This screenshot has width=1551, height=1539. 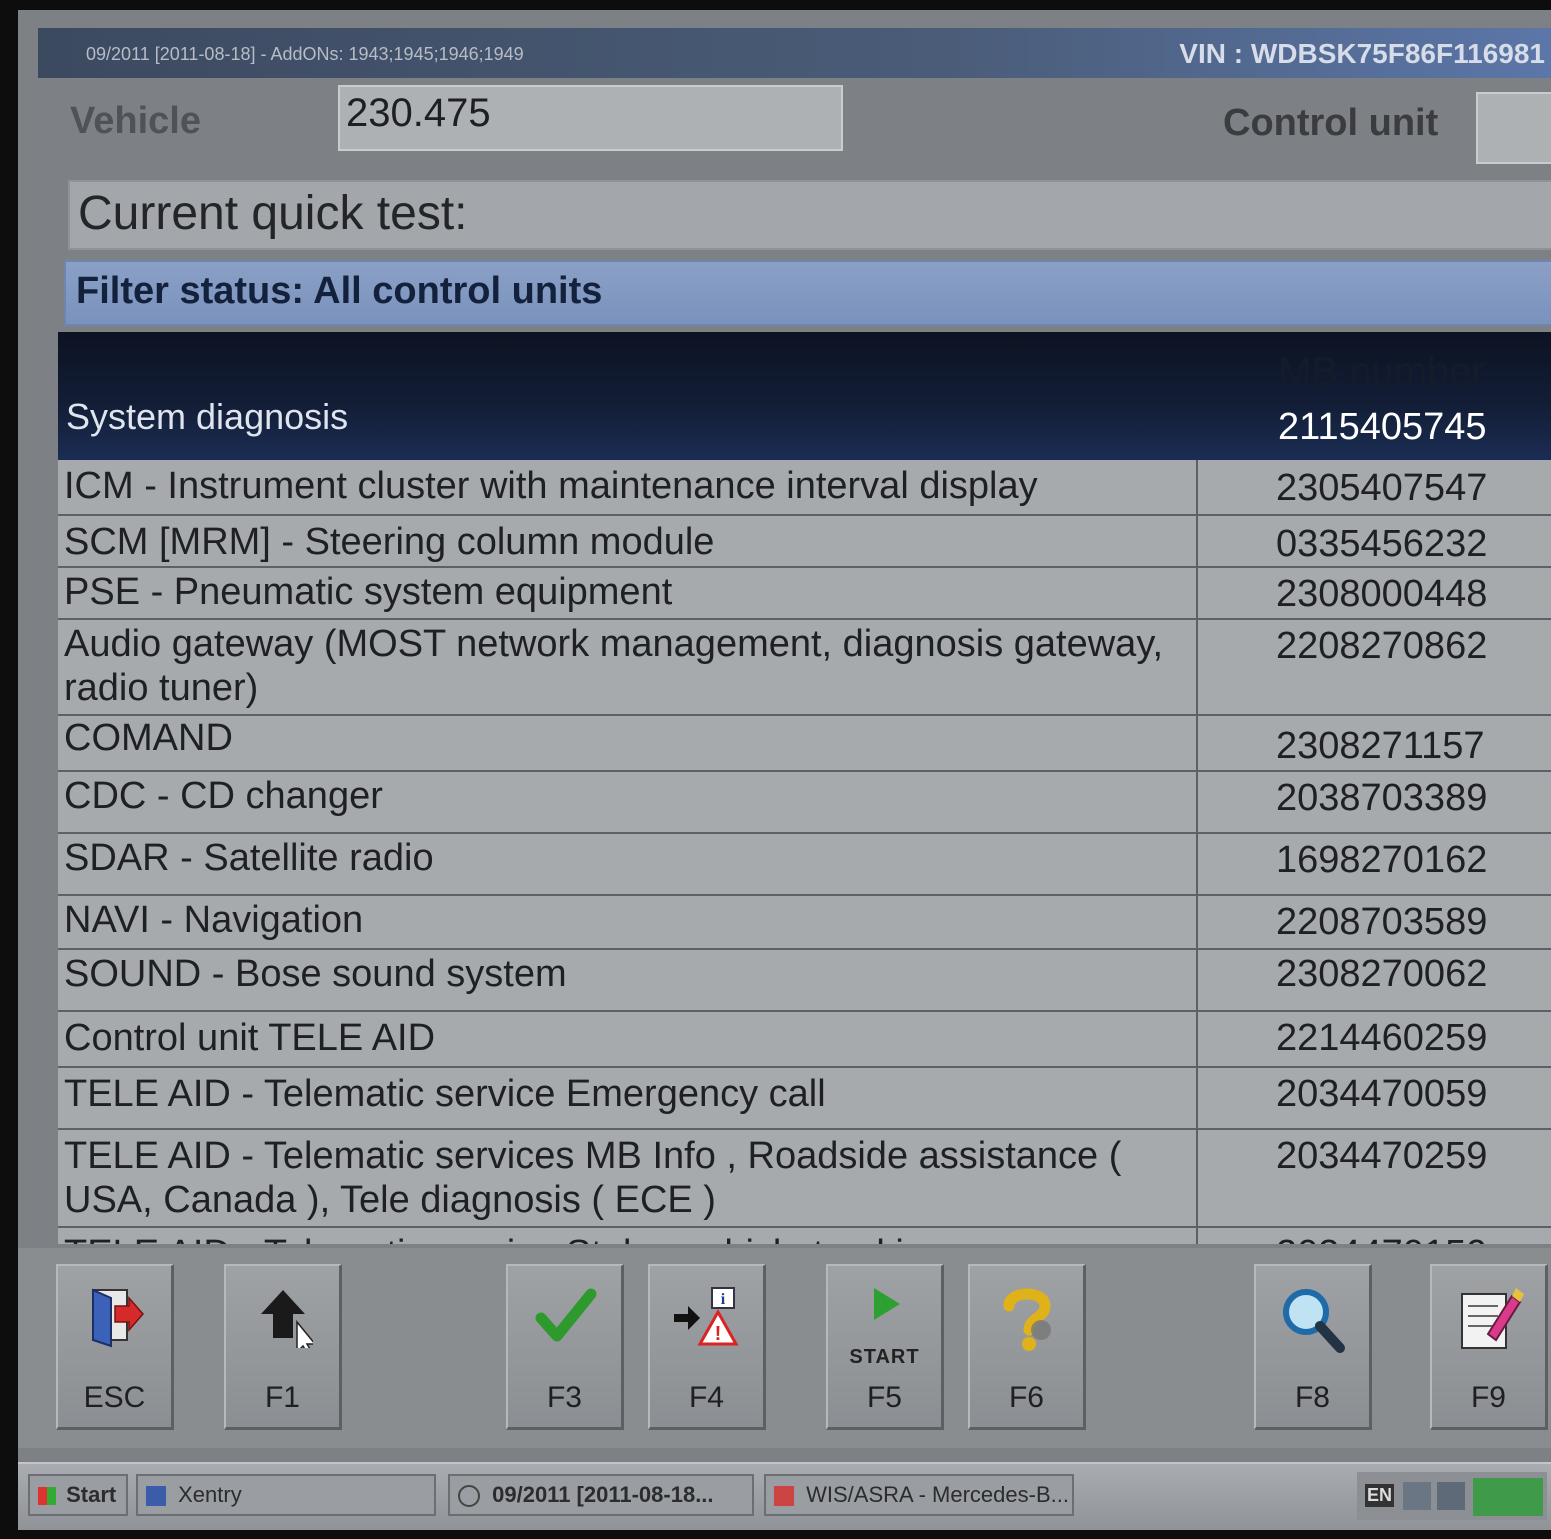 What do you see at coordinates (722, 1299) in the screenshot?
I see `svg-text: i` at bounding box center [722, 1299].